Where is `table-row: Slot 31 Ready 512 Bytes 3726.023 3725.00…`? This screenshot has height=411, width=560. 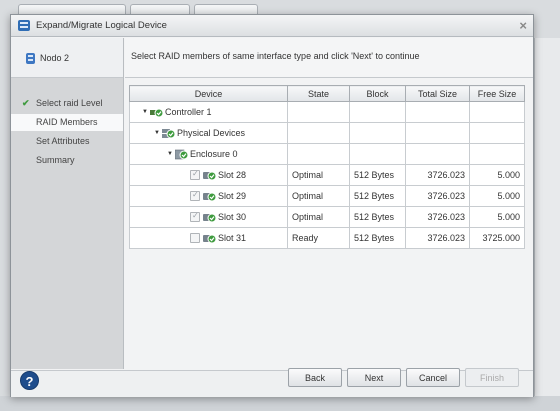 table-row: Slot 31 Ready 512 Bytes 3726.023 3725.00… is located at coordinates (327, 238).